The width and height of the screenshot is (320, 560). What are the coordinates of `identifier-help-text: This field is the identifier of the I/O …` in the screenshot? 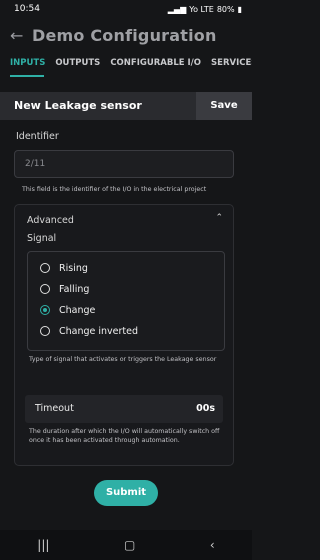 It's located at (114, 189).